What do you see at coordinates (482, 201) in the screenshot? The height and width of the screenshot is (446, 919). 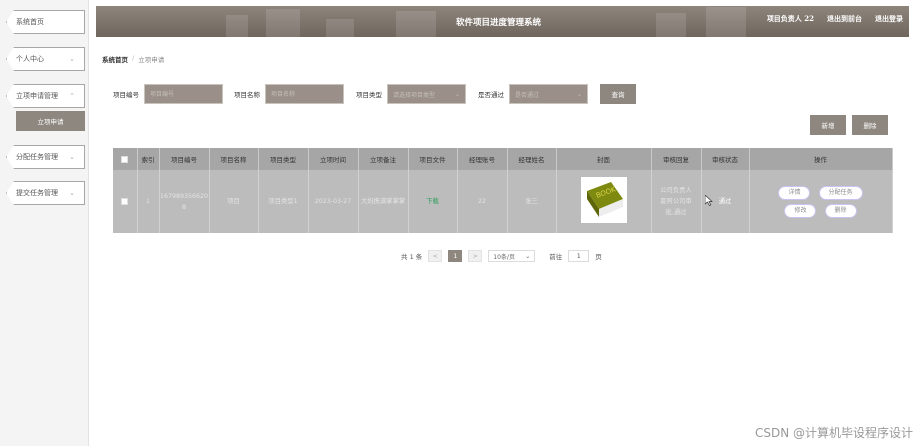 I see `cell-manager-account: 22` at bounding box center [482, 201].